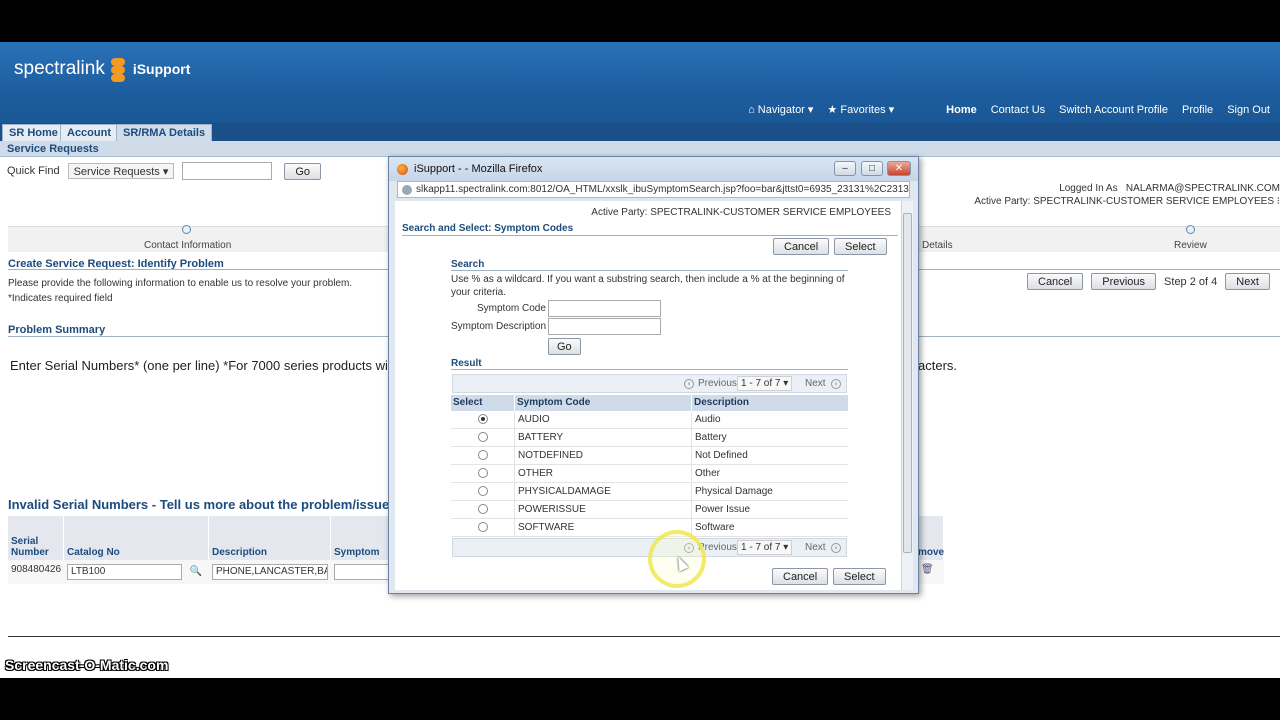  What do you see at coordinates (1248, 110) in the screenshot?
I see `sign-out-link: Sign Out` at bounding box center [1248, 110].